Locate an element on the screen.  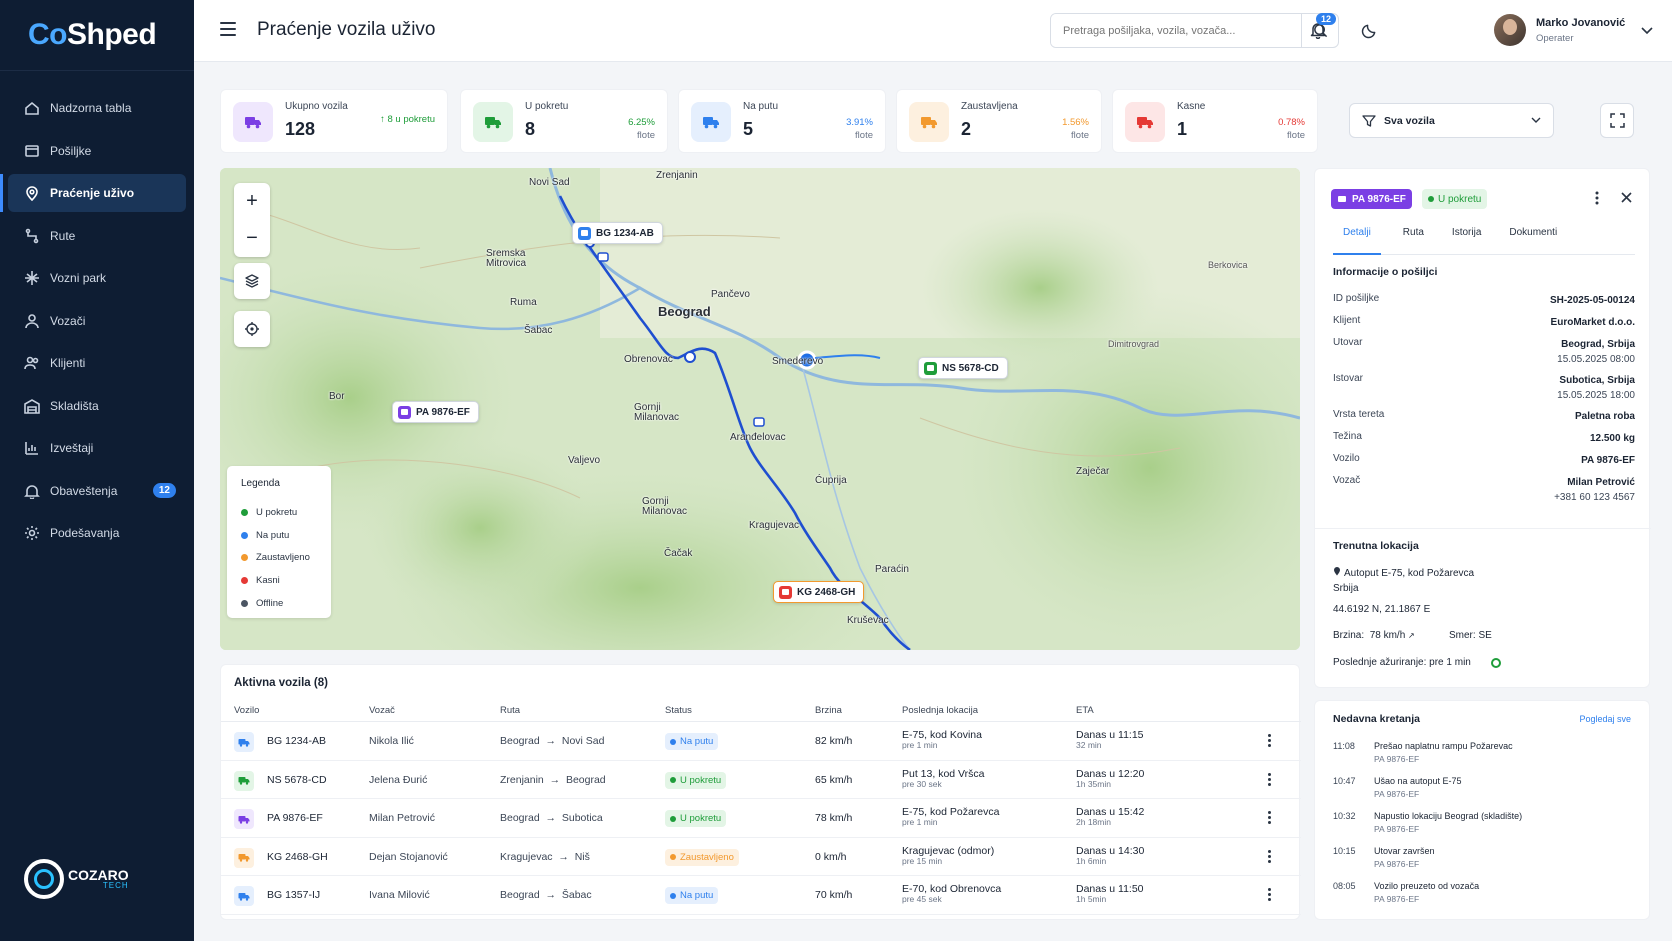
locate-button is located at coordinates (252, 329).